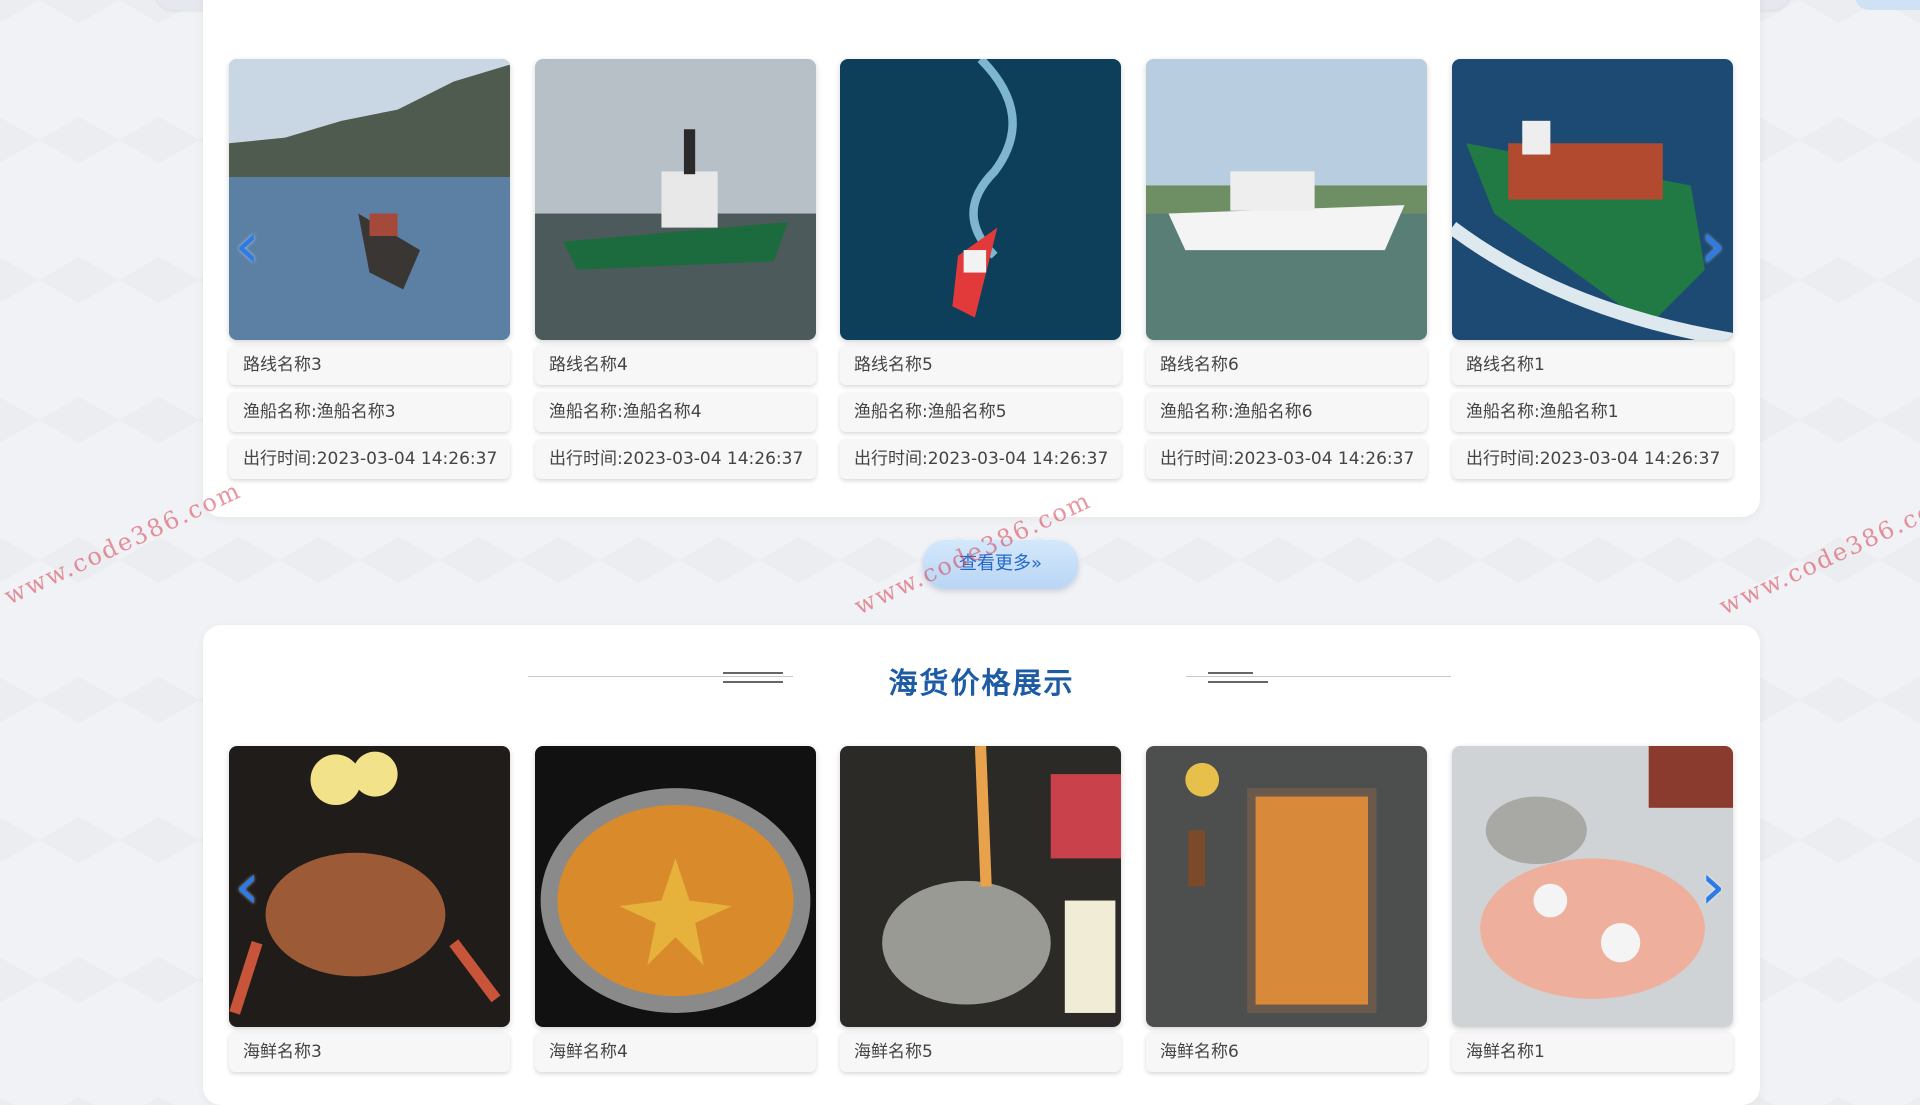 The image size is (1920, 1105). I want to click on seafood-name: 海鲜名称6, so click(1286, 1052).